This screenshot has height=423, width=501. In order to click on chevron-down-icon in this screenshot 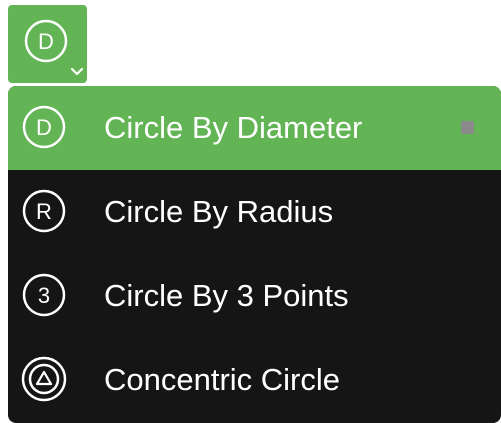, I will do `click(77, 72)`.